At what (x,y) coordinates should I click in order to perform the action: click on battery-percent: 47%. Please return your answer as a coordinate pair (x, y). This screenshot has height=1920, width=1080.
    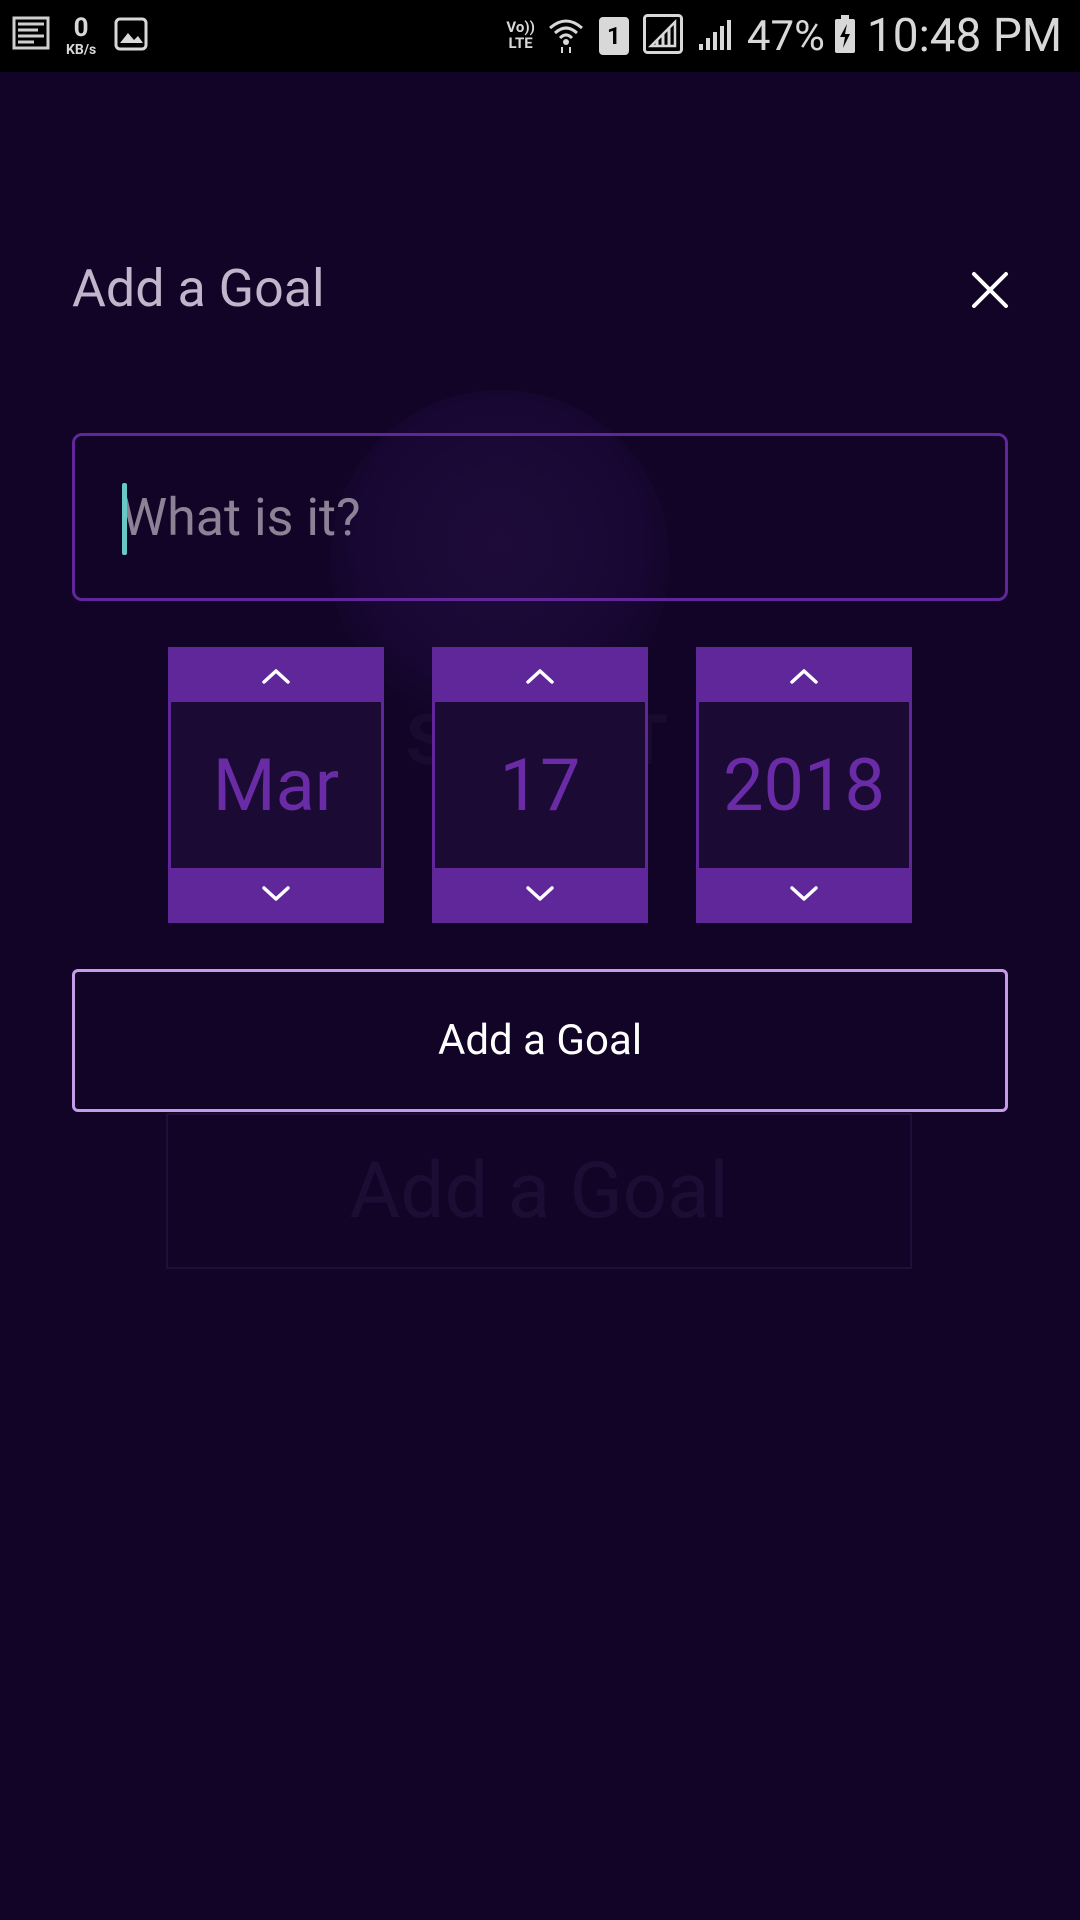
    Looking at the image, I should click on (785, 36).